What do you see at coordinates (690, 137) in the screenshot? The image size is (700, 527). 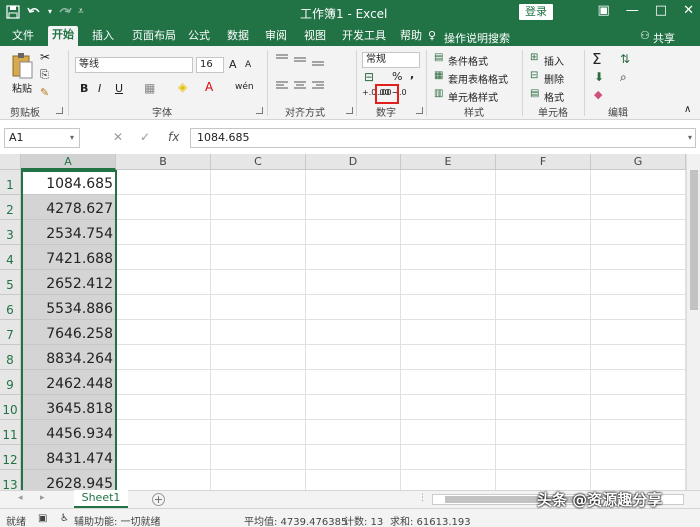 I see `expand-formula-icon: ▾` at bounding box center [690, 137].